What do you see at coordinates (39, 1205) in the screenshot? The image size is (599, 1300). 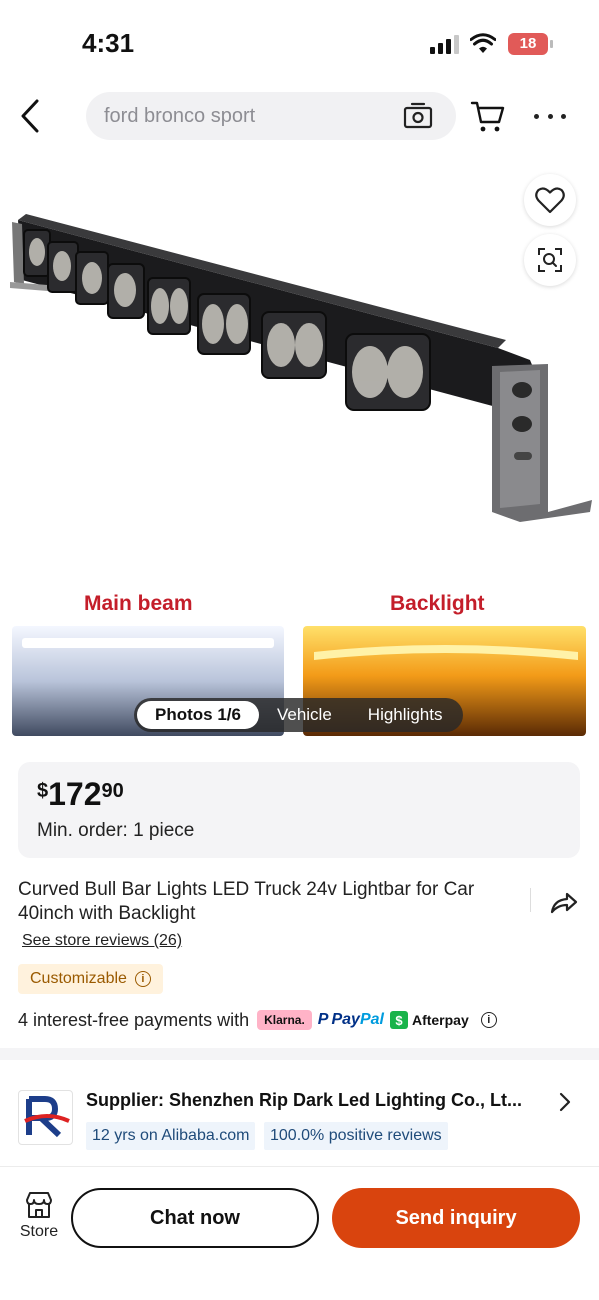 I see `store-icon` at bounding box center [39, 1205].